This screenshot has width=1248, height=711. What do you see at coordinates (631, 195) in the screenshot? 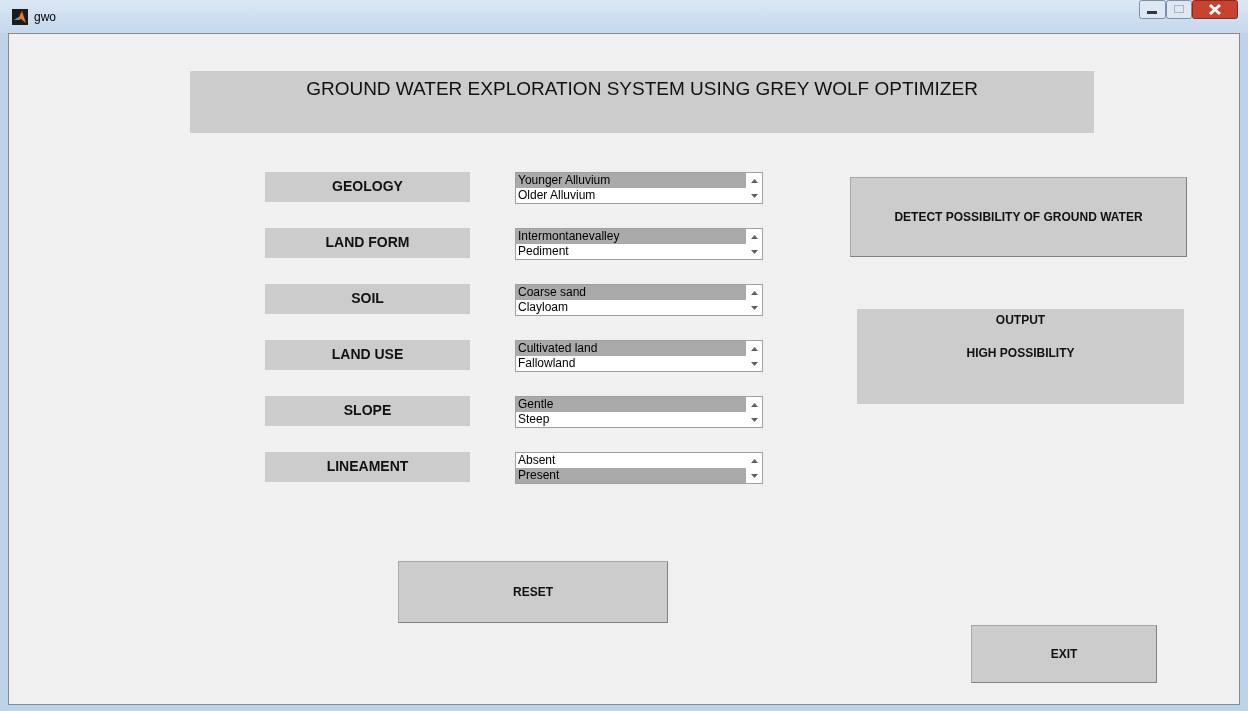
I see `list-item: Older Alluvium` at bounding box center [631, 195].